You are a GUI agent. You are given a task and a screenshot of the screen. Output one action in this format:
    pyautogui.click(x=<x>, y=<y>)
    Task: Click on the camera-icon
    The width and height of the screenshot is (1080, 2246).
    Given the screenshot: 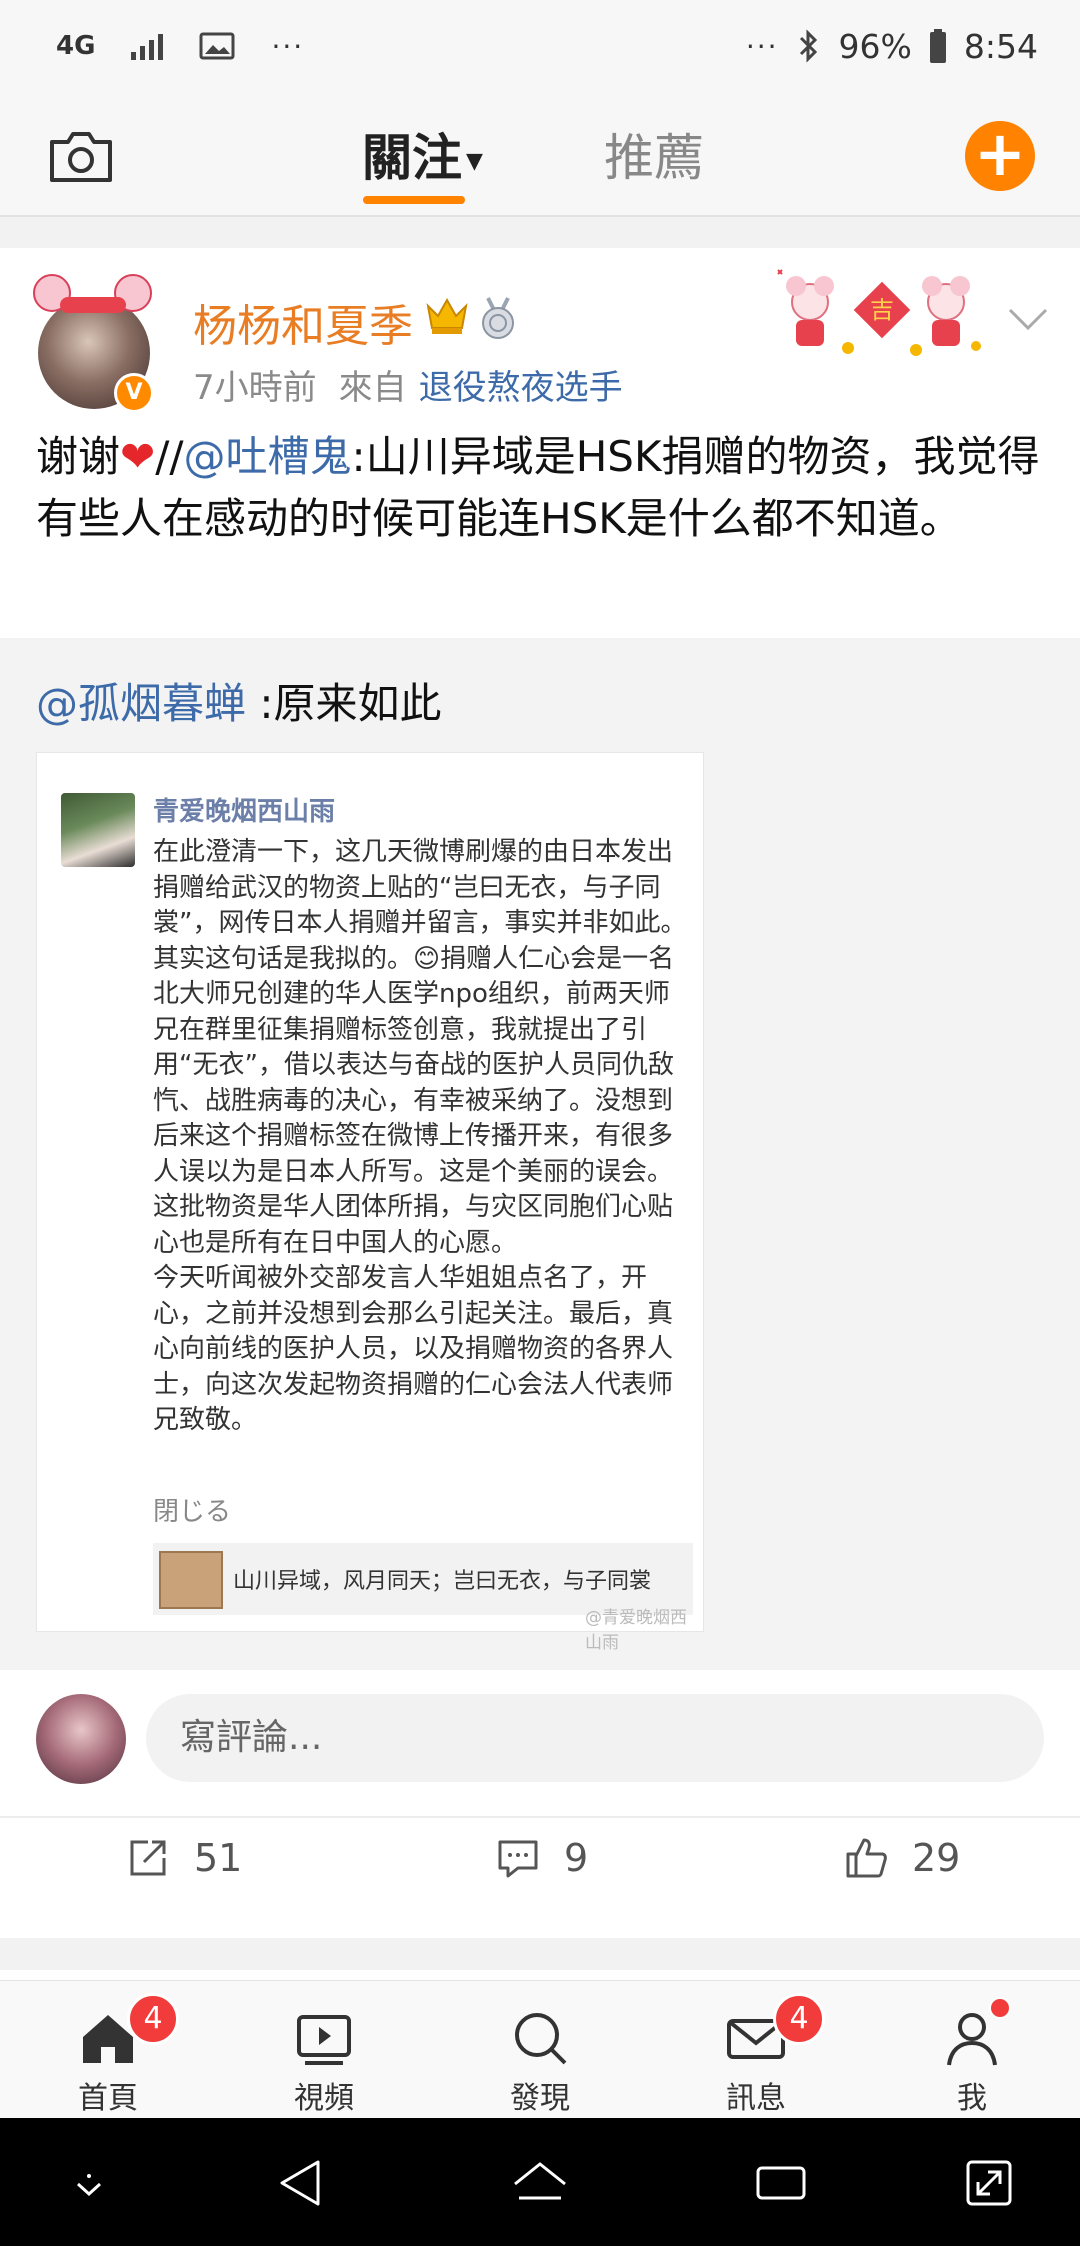 What is the action you would take?
    pyautogui.click(x=81, y=155)
    